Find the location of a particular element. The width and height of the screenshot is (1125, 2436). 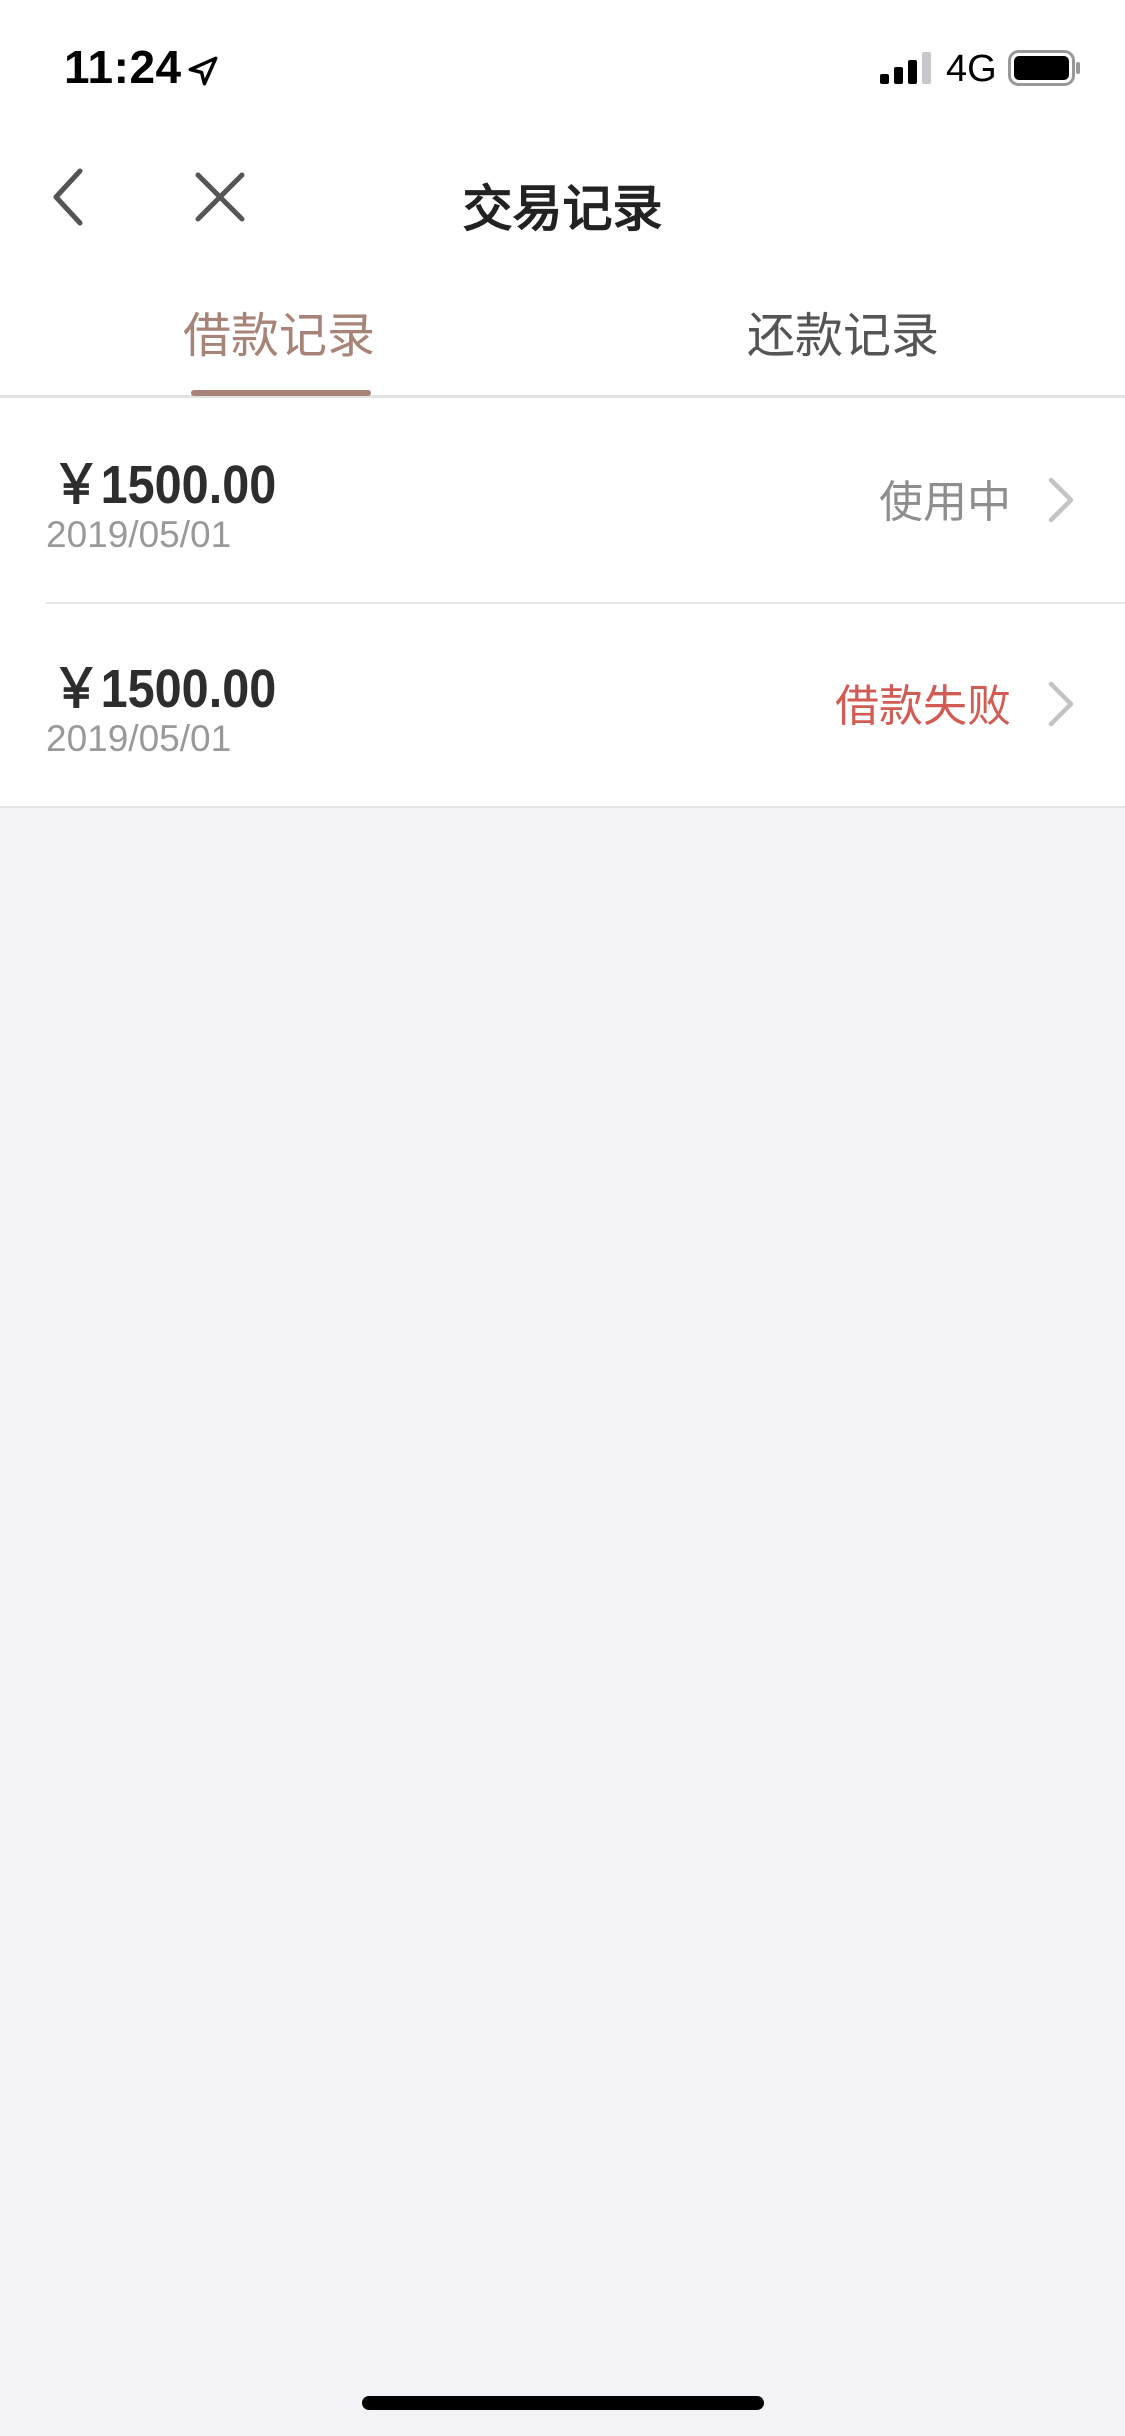

page-title: 交易记录 is located at coordinates (562, 209).